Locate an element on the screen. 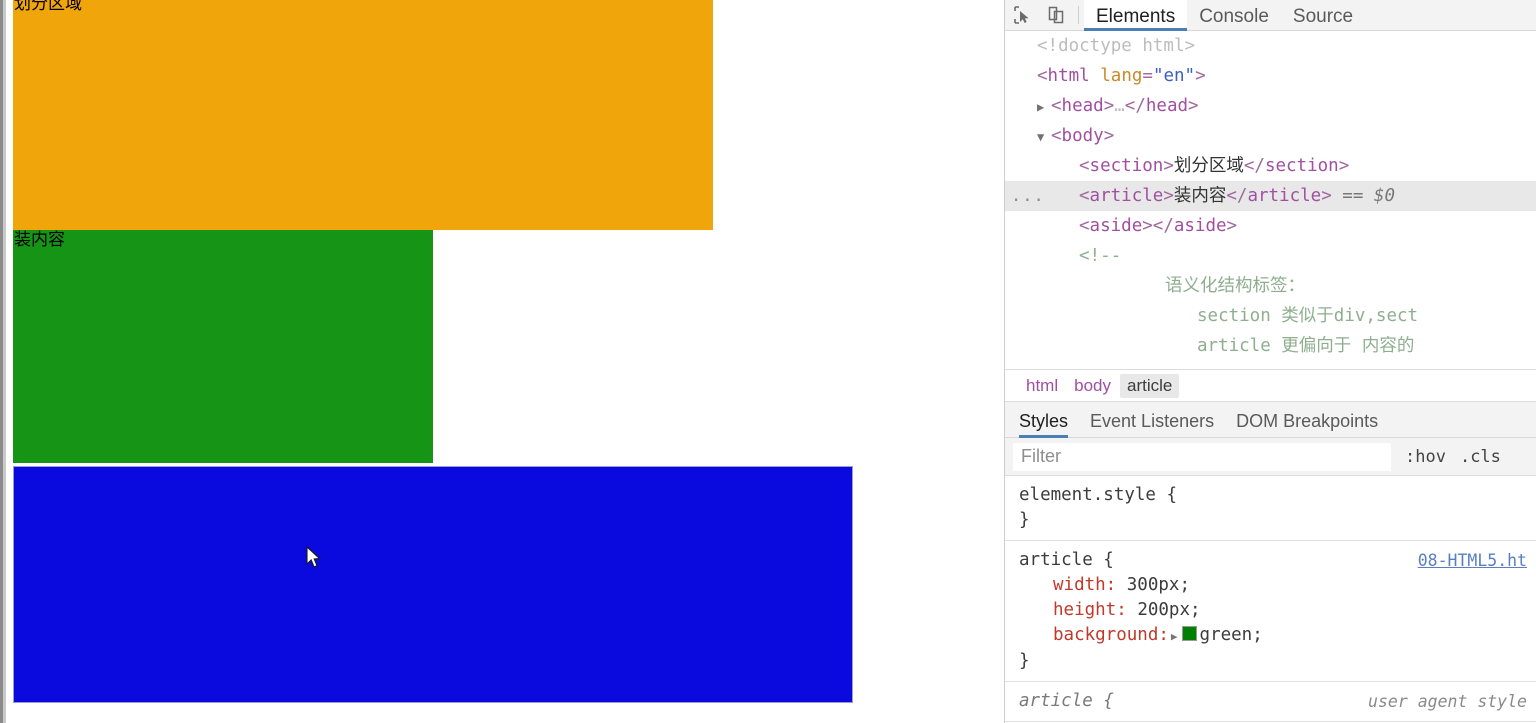  doctype-text: <!doctype html> is located at coordinates (1116, 46).